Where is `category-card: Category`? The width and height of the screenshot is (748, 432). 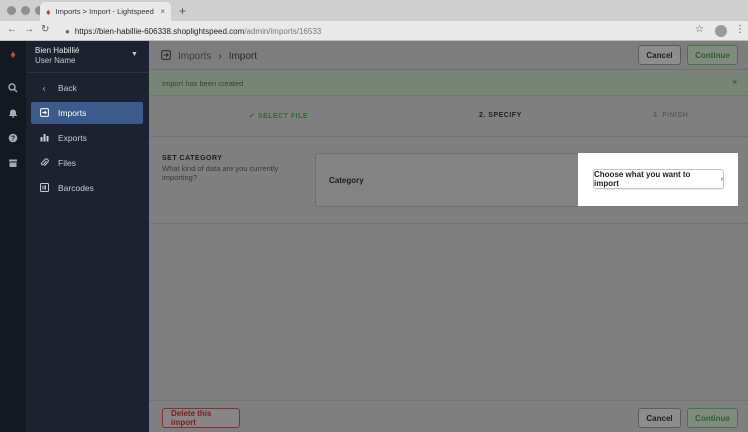 category-card: Category is located at coordinates (447, 180).